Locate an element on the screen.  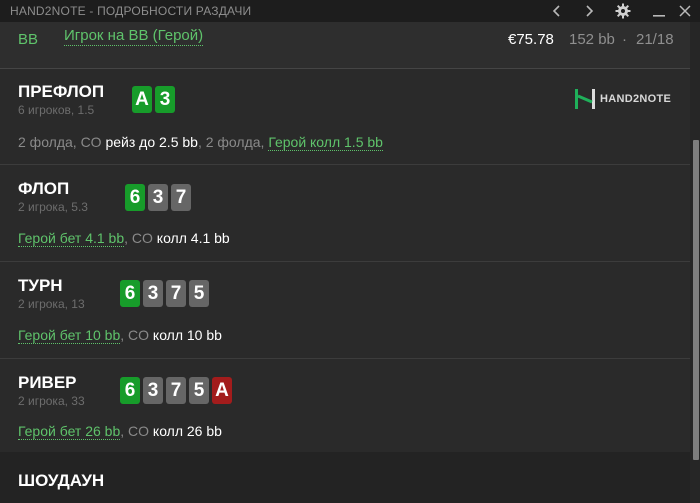
street-showdown: ШОУДАУН is located at coordinates (345, 477).